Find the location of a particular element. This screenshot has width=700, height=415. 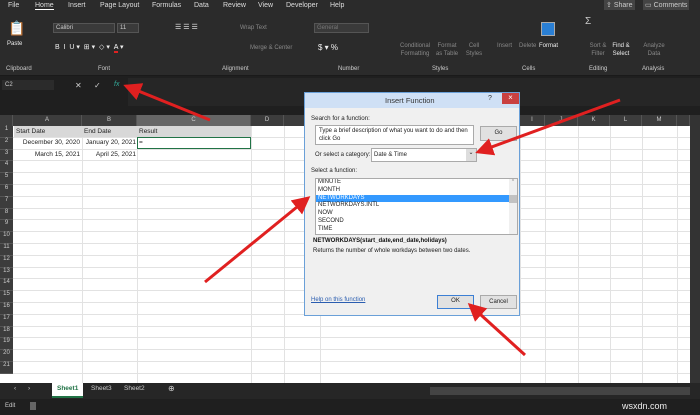

arrow-to-networkdays is located at coordinates (257, 240).